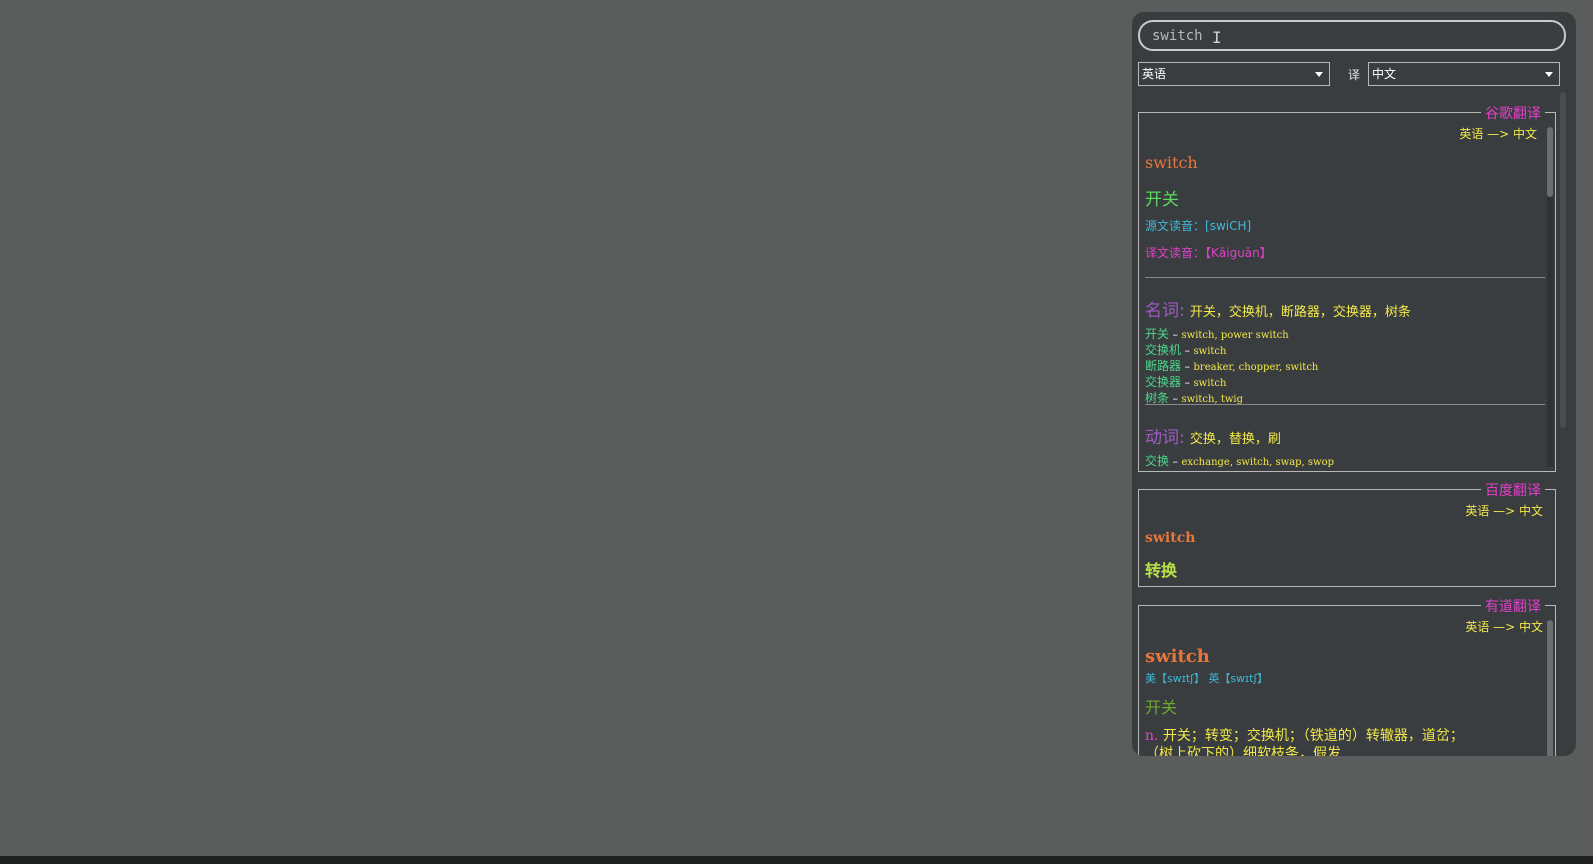  I want to click on youdao-scrollbar, so click(1550, 688).